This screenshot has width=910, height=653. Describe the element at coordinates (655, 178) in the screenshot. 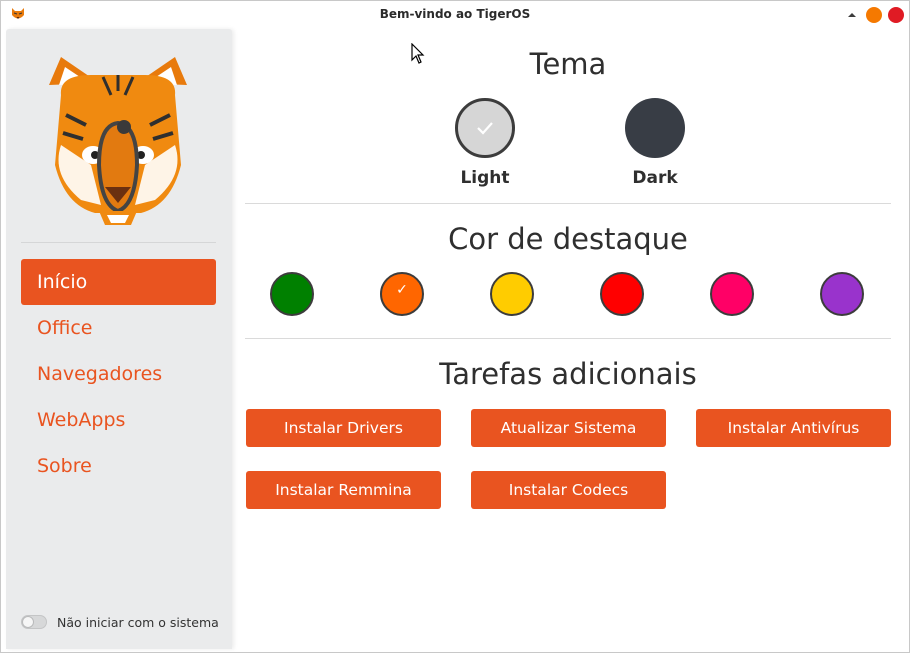

I see `theme-dark-label: Dark` at that location.